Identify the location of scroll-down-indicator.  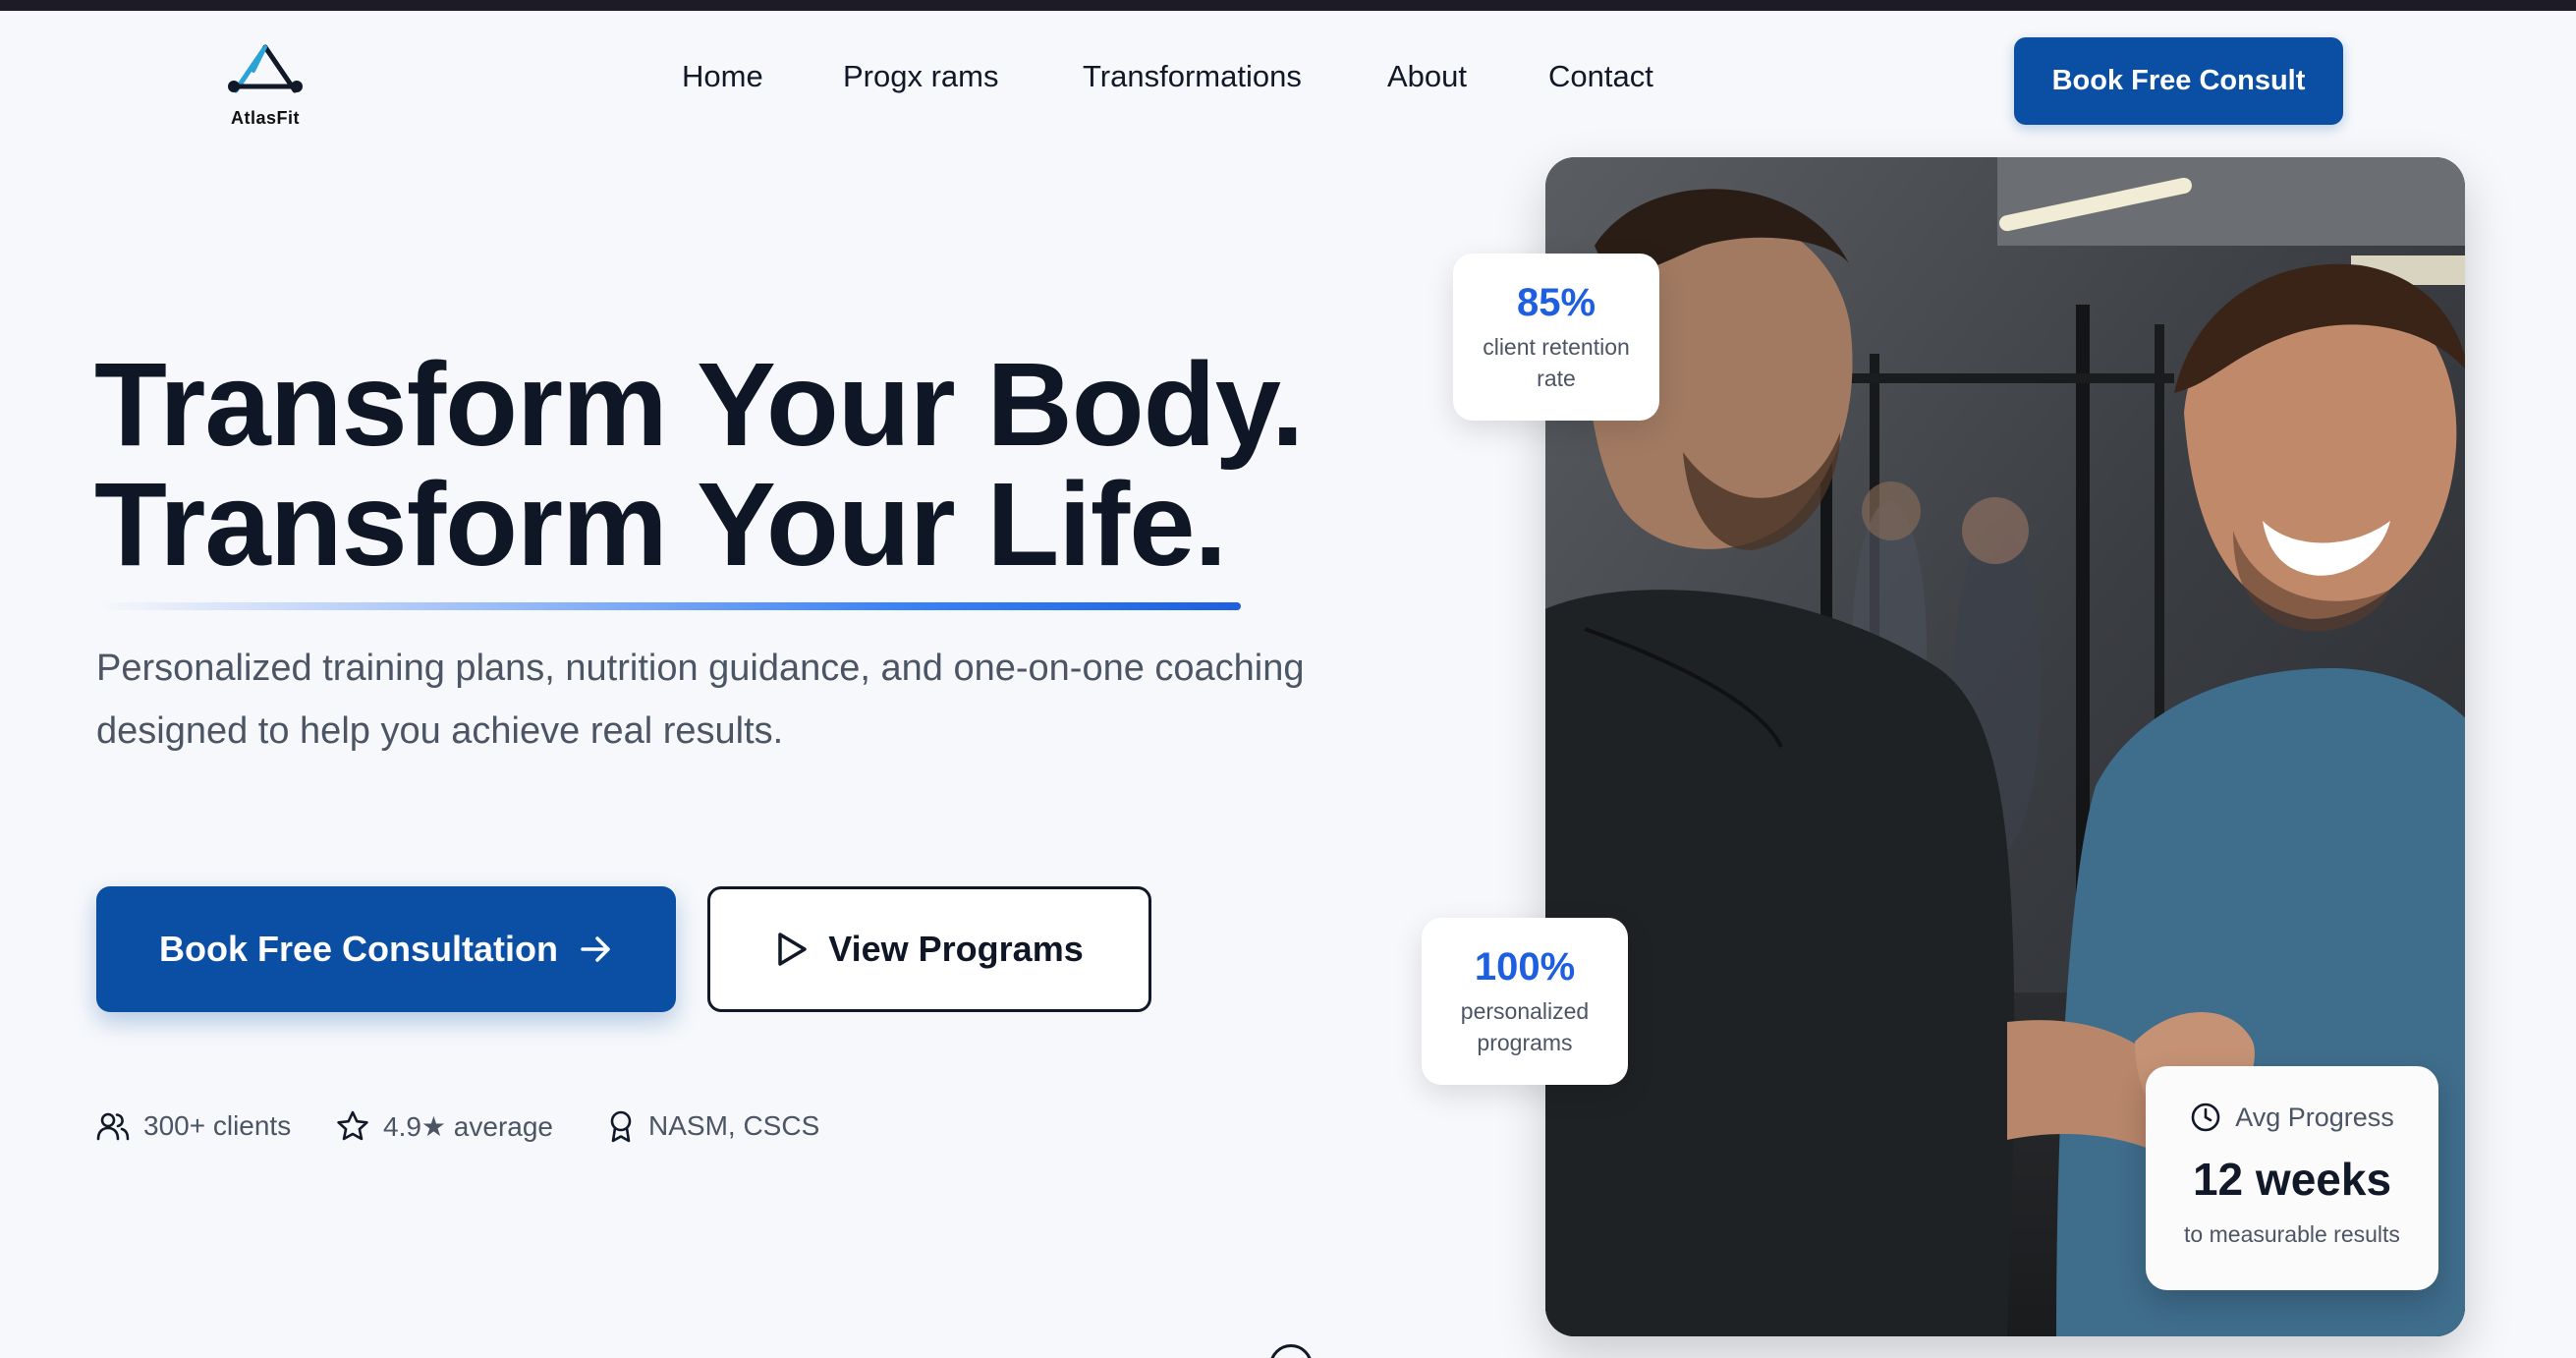
(1291, 1351).